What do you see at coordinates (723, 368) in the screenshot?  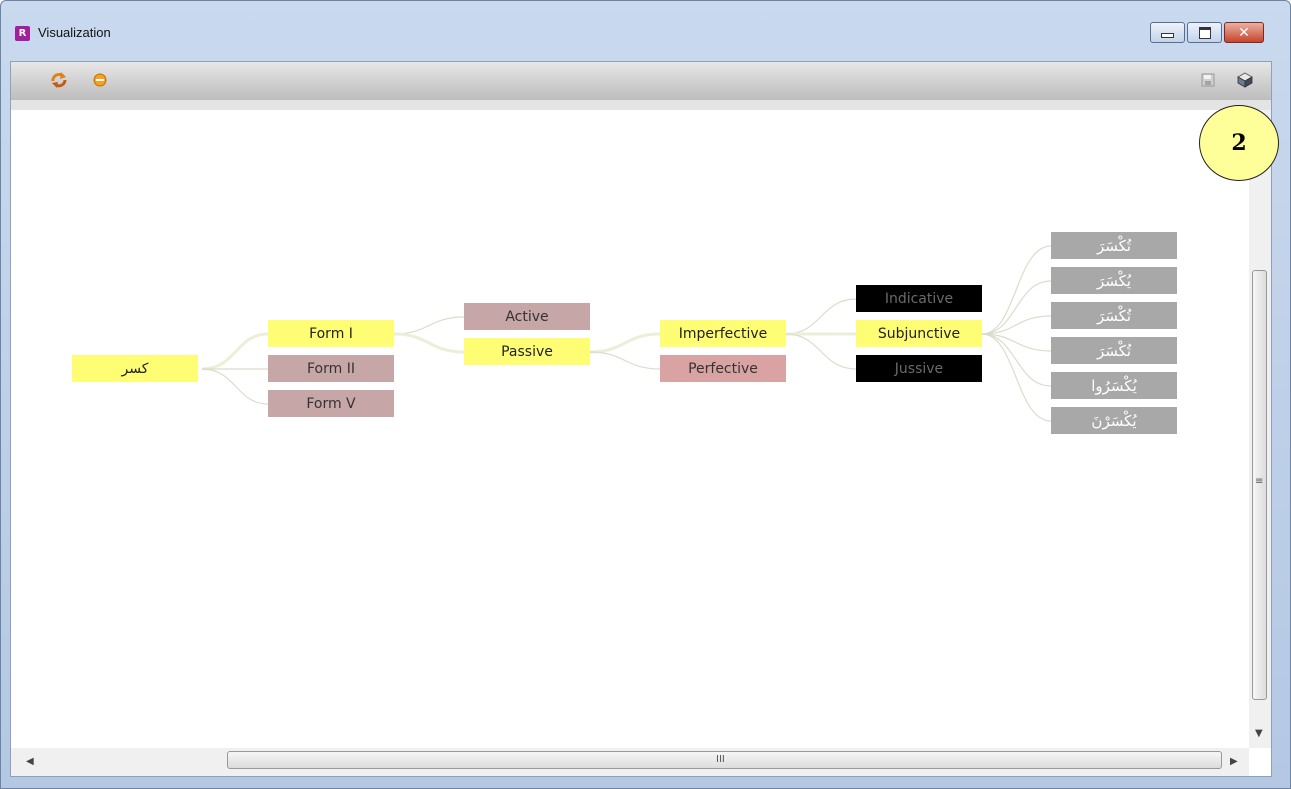 I see `aspect-node-perfective: Perfective` at bounding box center [723, 368].